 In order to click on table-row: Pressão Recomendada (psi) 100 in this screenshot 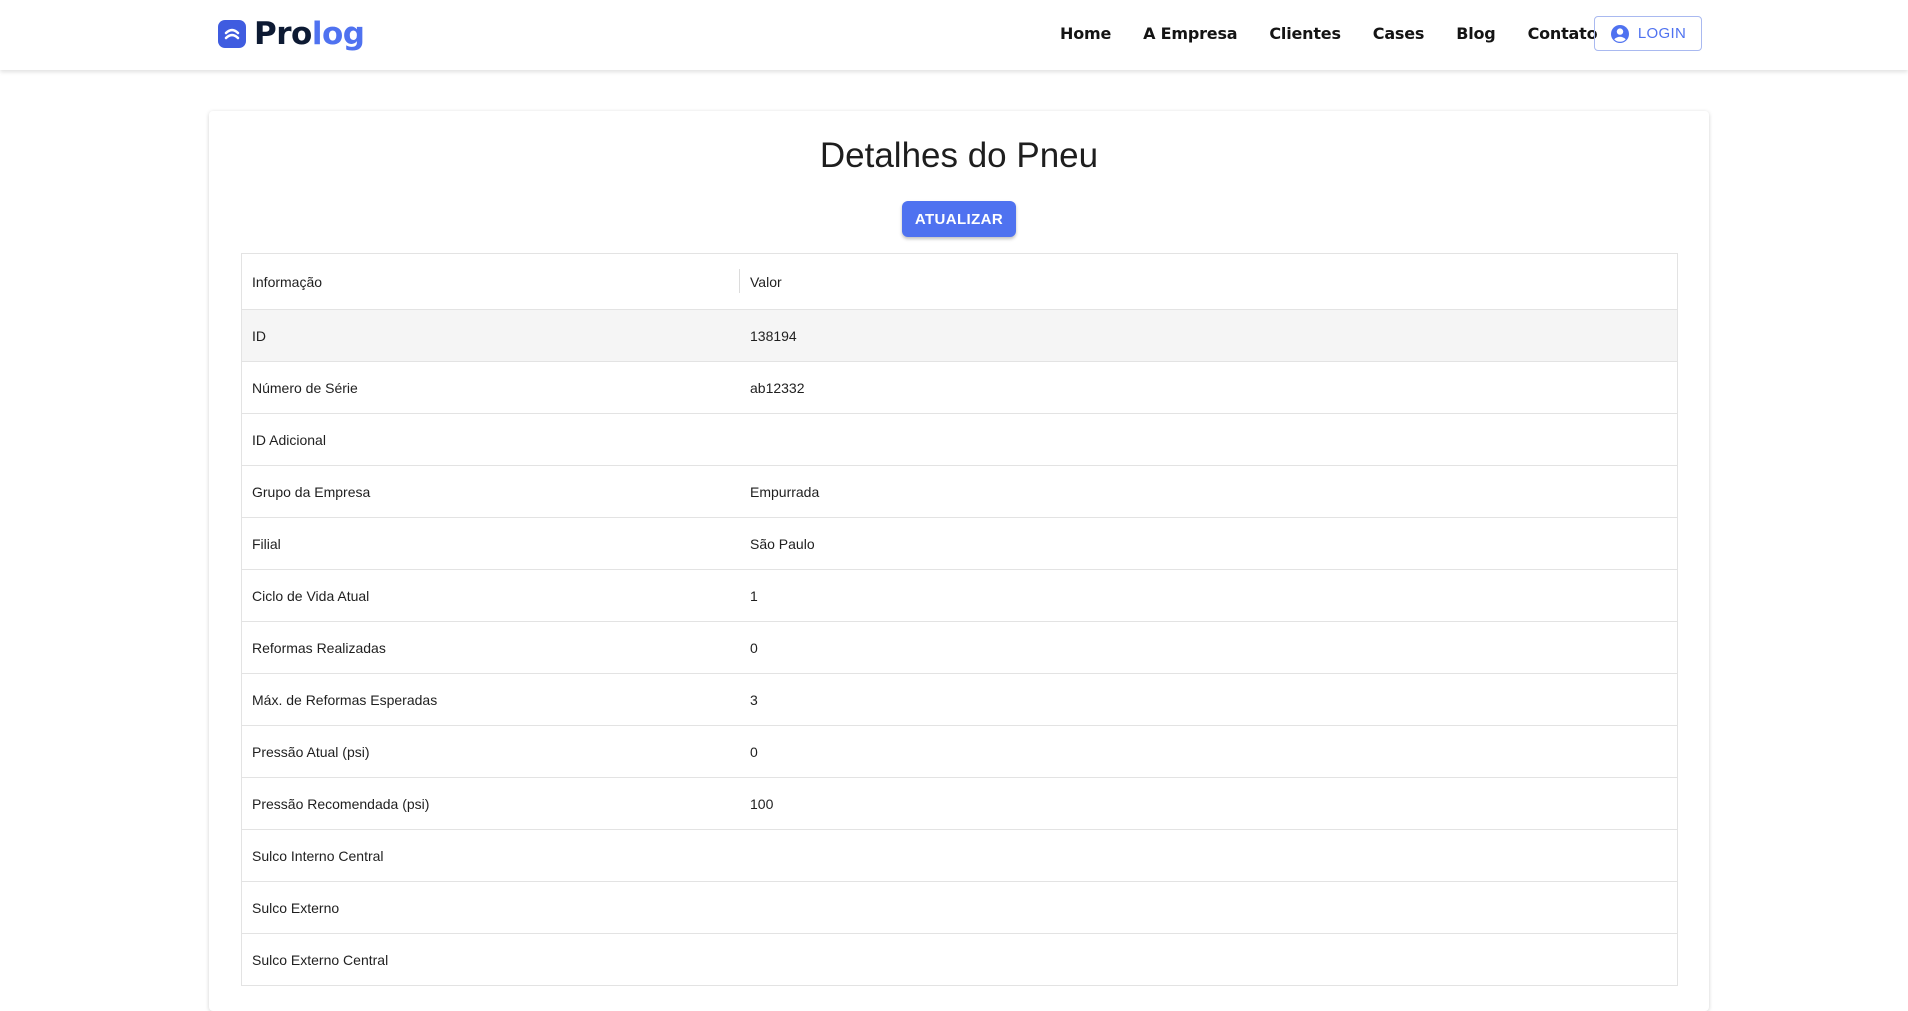, I will do `click(959, 803)`.